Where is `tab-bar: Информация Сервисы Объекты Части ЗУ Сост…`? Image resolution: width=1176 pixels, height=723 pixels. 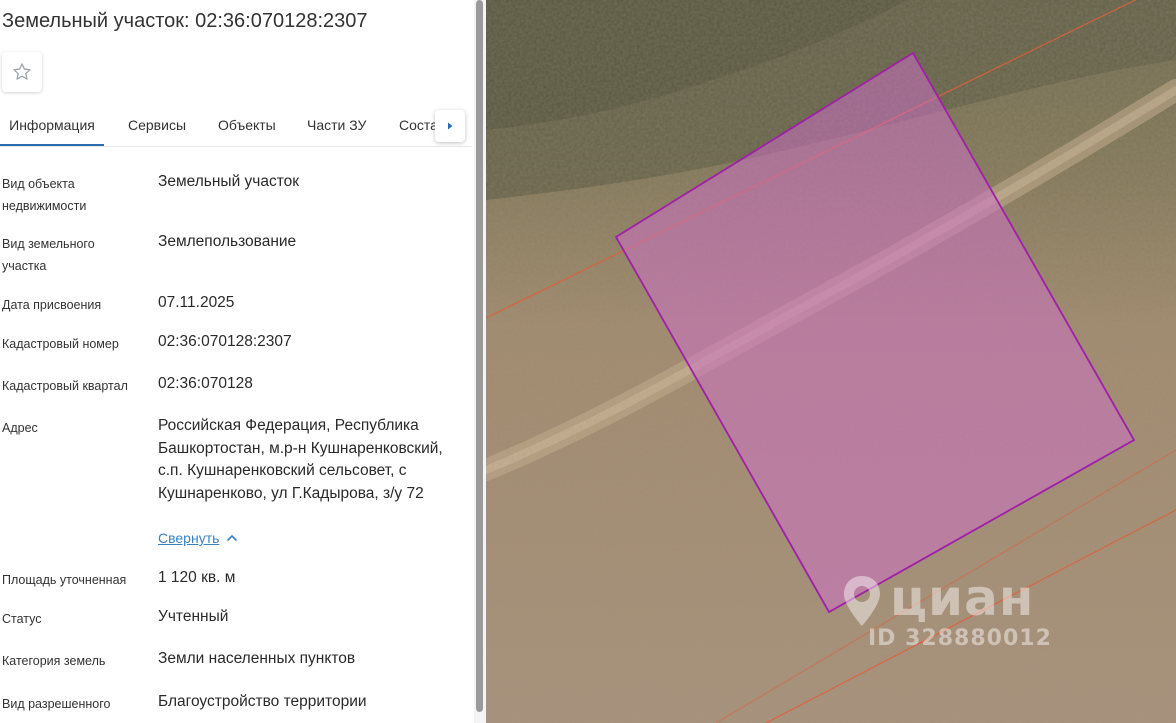
tab-bar: Информация Сервисы Объекты Части ЗУ Сост… is located at coordinates (236, 125).